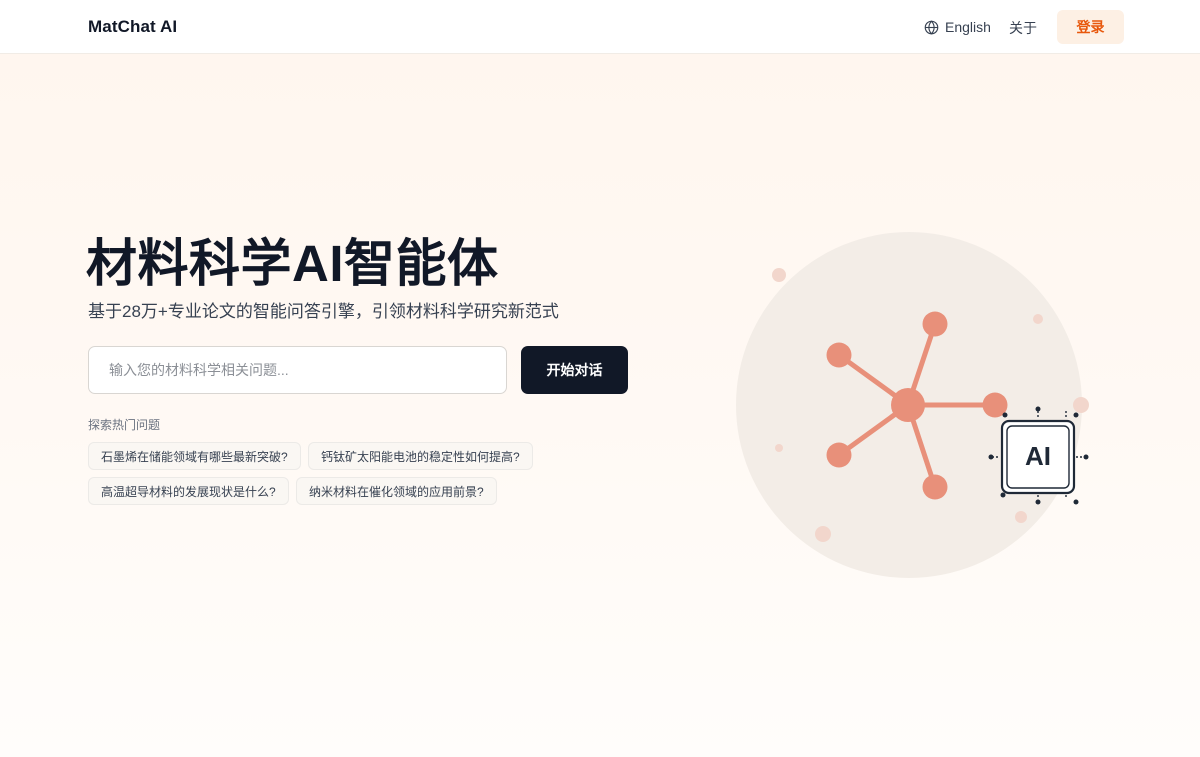 This screenshot has width=1200, height=757. Describe the element at coordinates (600, 27) in the screenshot. I see `top-nav-bar: MatChat AI English 关于 登录` at that location.